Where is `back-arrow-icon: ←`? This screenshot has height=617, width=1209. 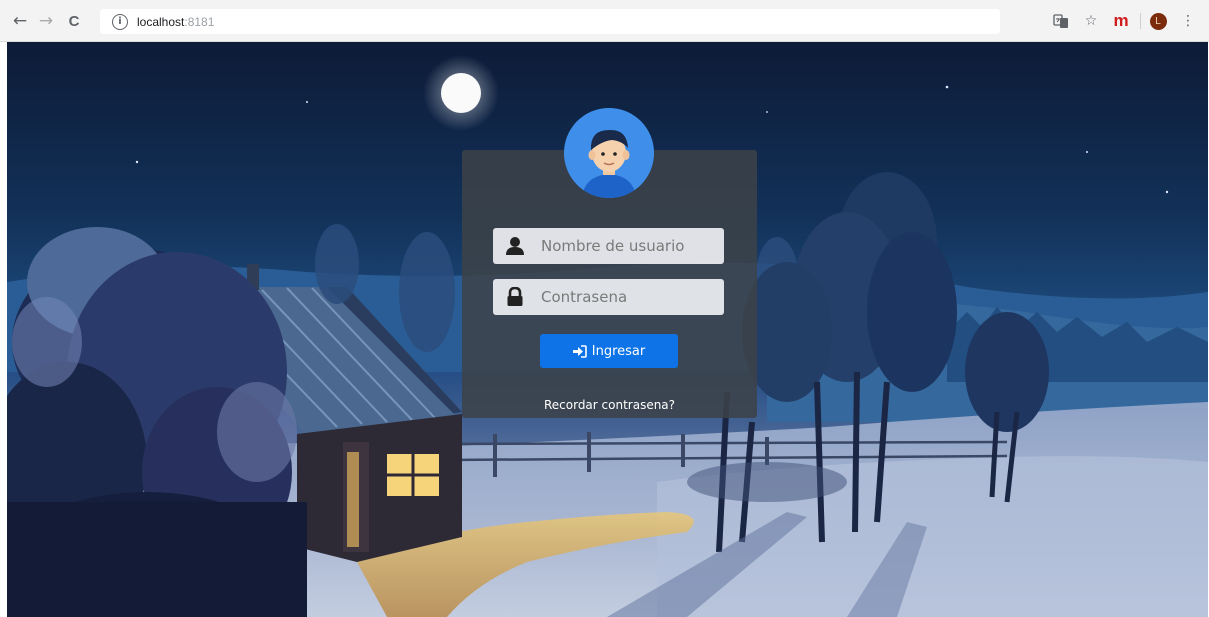
back-arrow-icon: ← is located at coordinates (20, 21).